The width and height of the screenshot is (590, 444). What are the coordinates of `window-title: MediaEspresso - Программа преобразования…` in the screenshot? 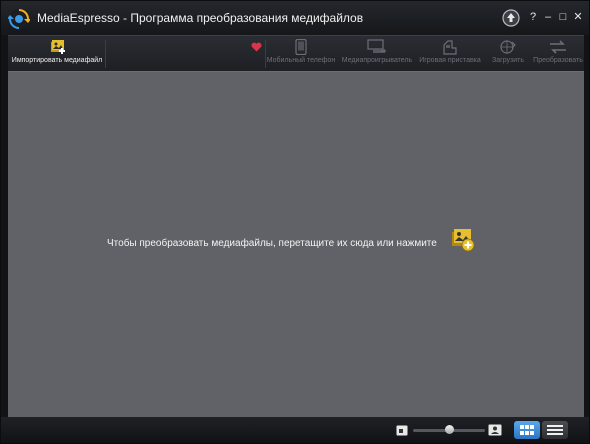 It's located at (200, 18).